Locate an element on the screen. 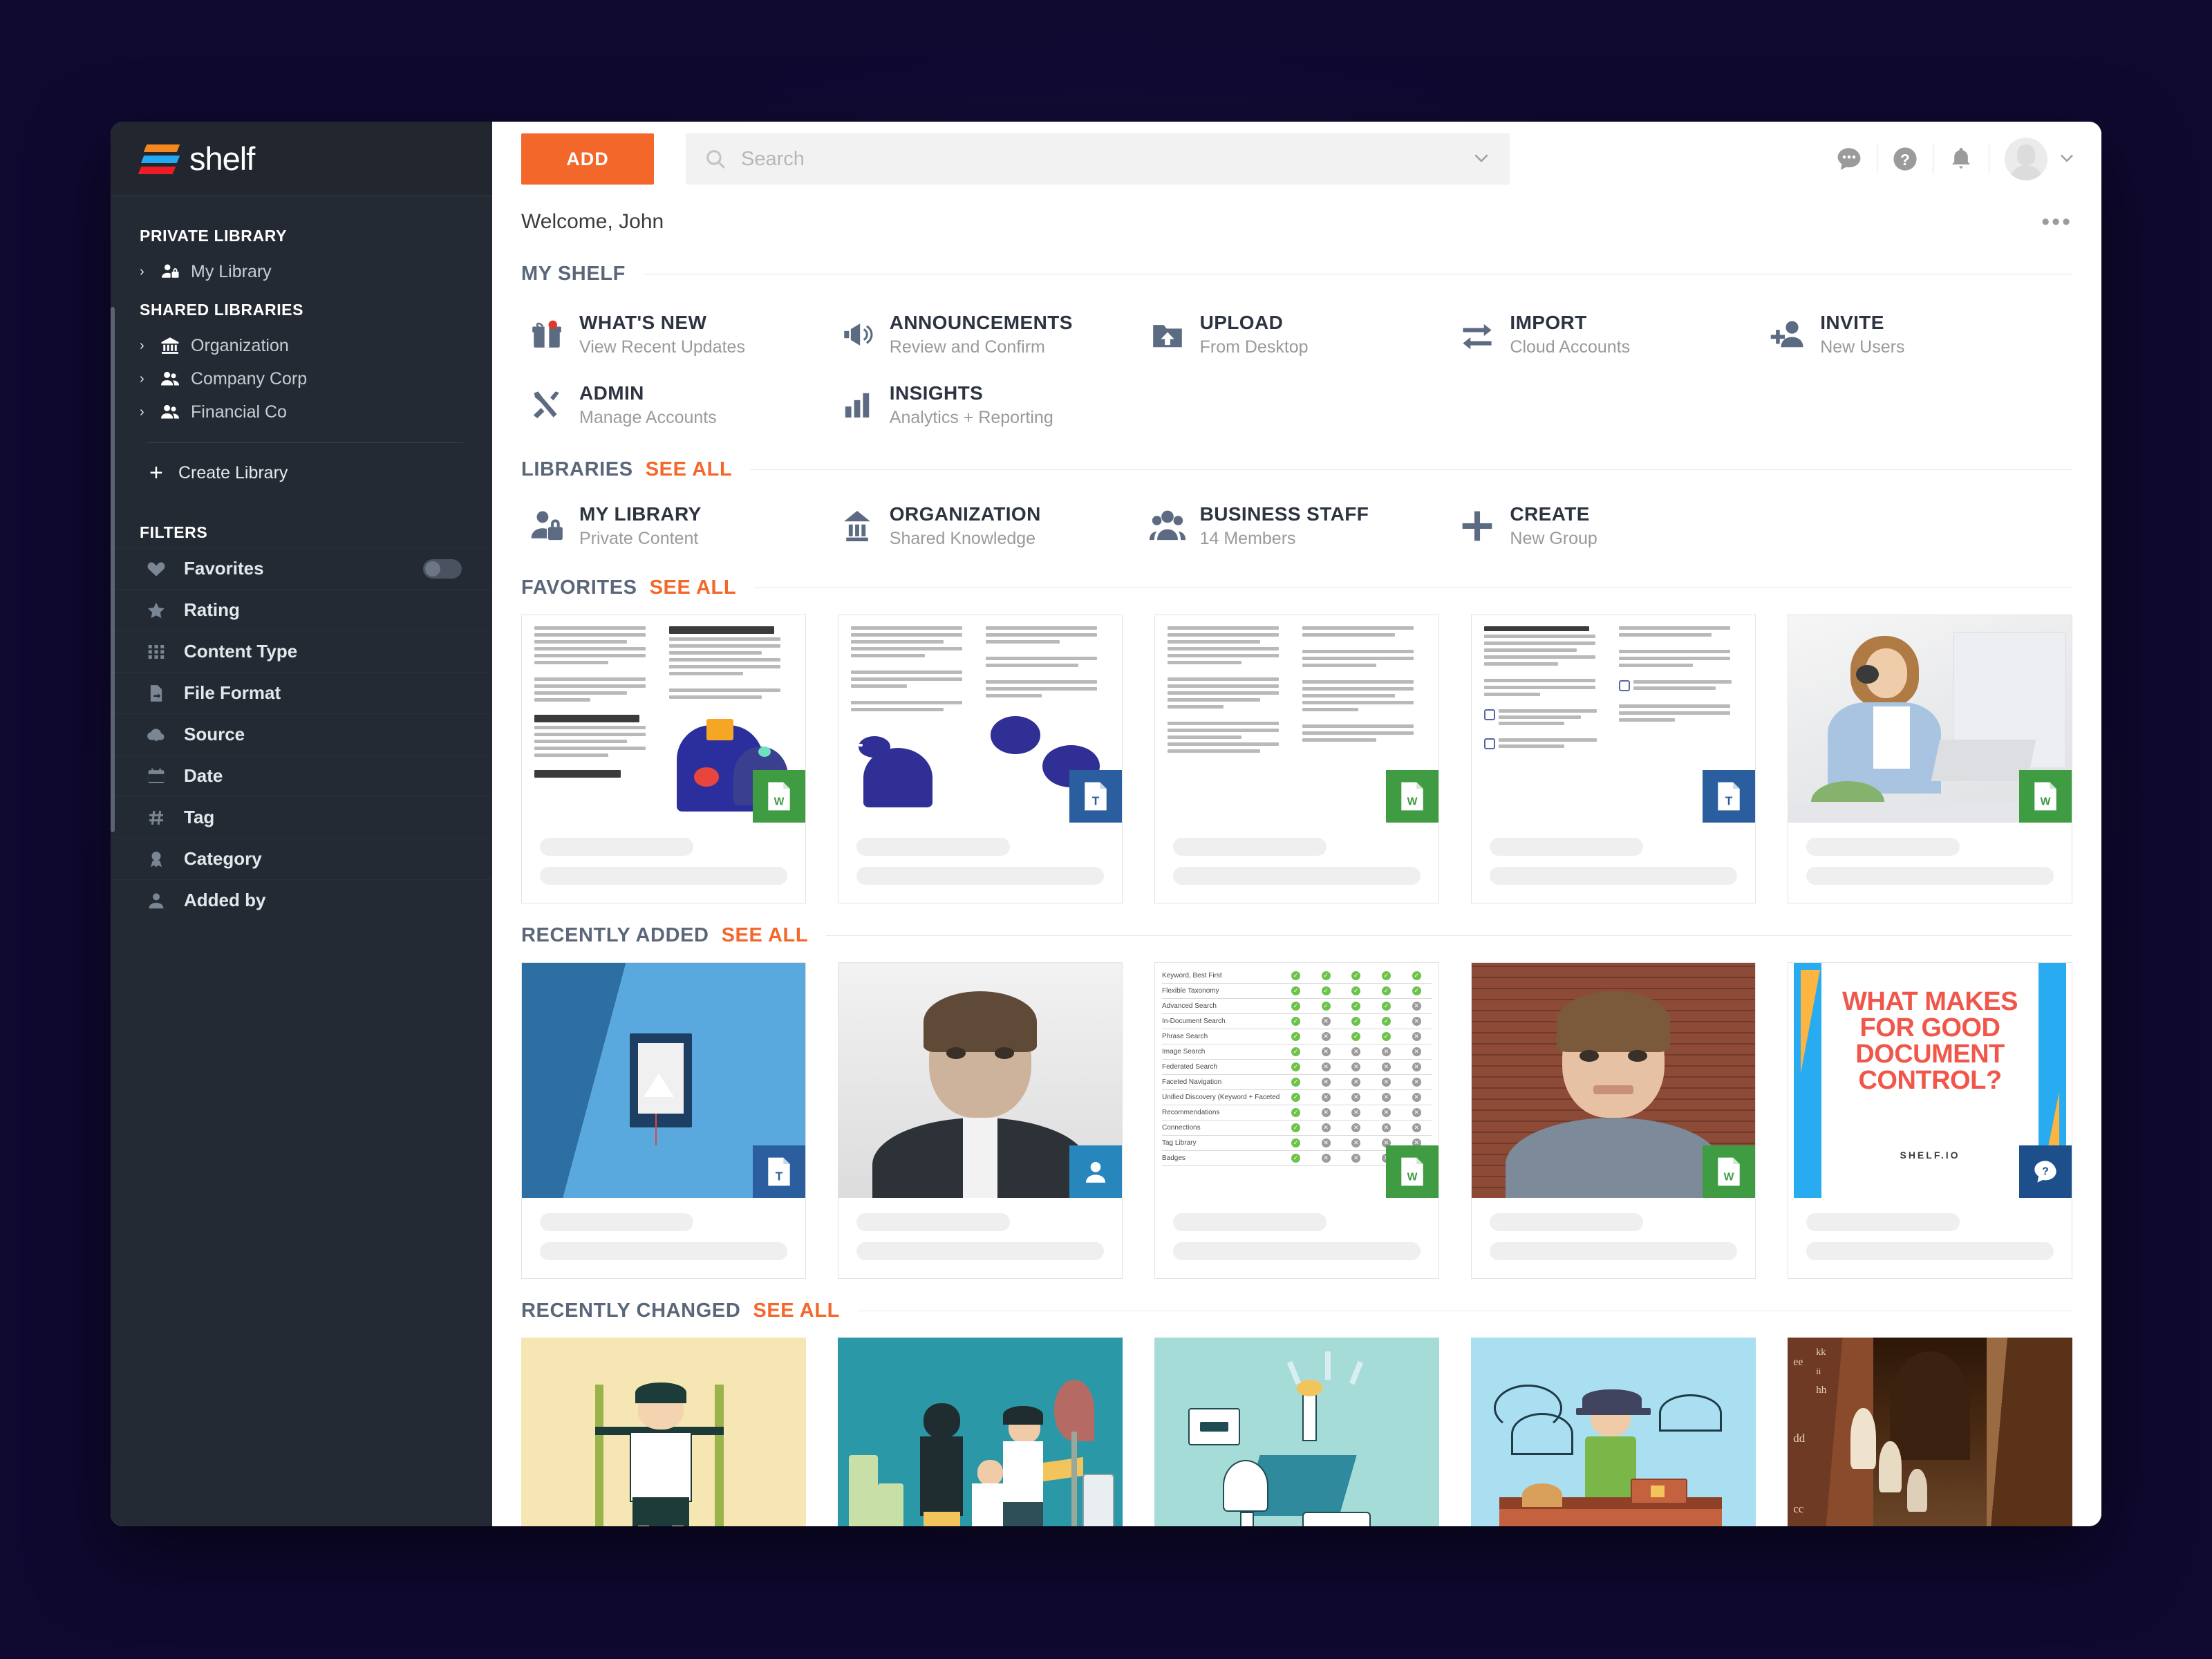 The width and height of the screenshot is (2212, 1659). meta-placeholder-sub is located at coordinates (1614, 876).